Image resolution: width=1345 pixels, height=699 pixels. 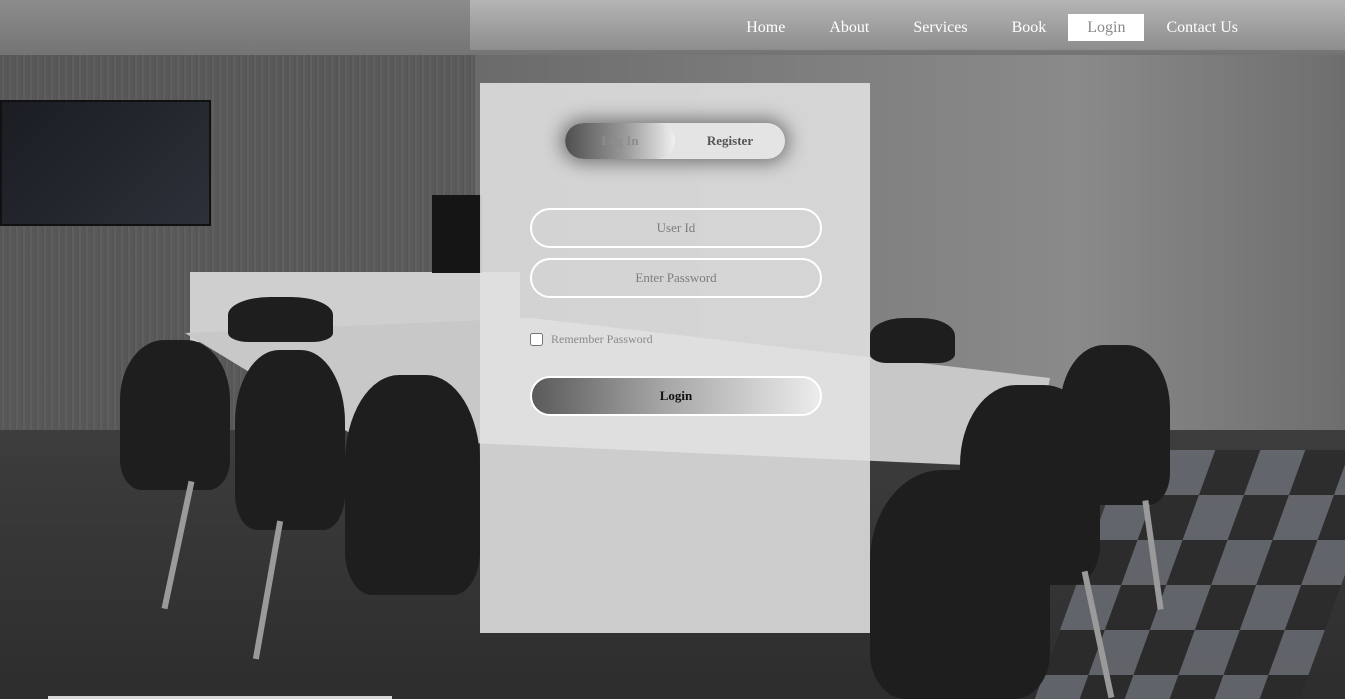 I want to click on remember-password-checkbox, so click(x=536, y=339).